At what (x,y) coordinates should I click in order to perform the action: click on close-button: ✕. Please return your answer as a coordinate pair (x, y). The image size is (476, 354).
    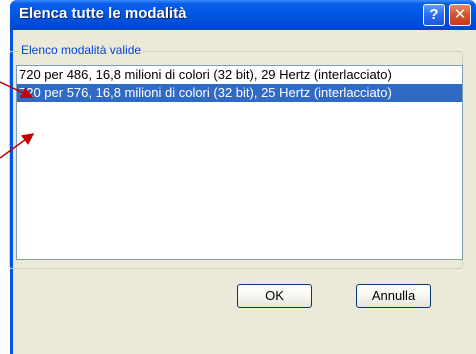
    Looking at the image, I should click on (460, 15).